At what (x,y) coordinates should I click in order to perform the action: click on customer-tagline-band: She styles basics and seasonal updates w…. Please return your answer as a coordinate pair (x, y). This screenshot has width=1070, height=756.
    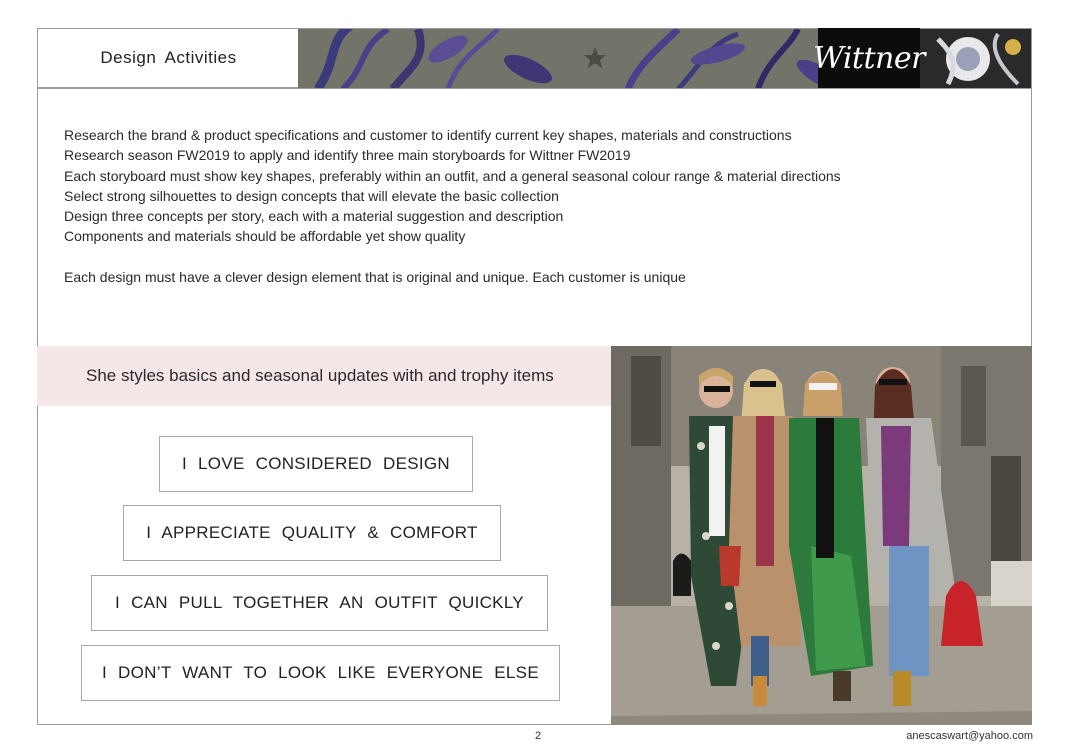
    Looking at the image, I should click on (324, 376).